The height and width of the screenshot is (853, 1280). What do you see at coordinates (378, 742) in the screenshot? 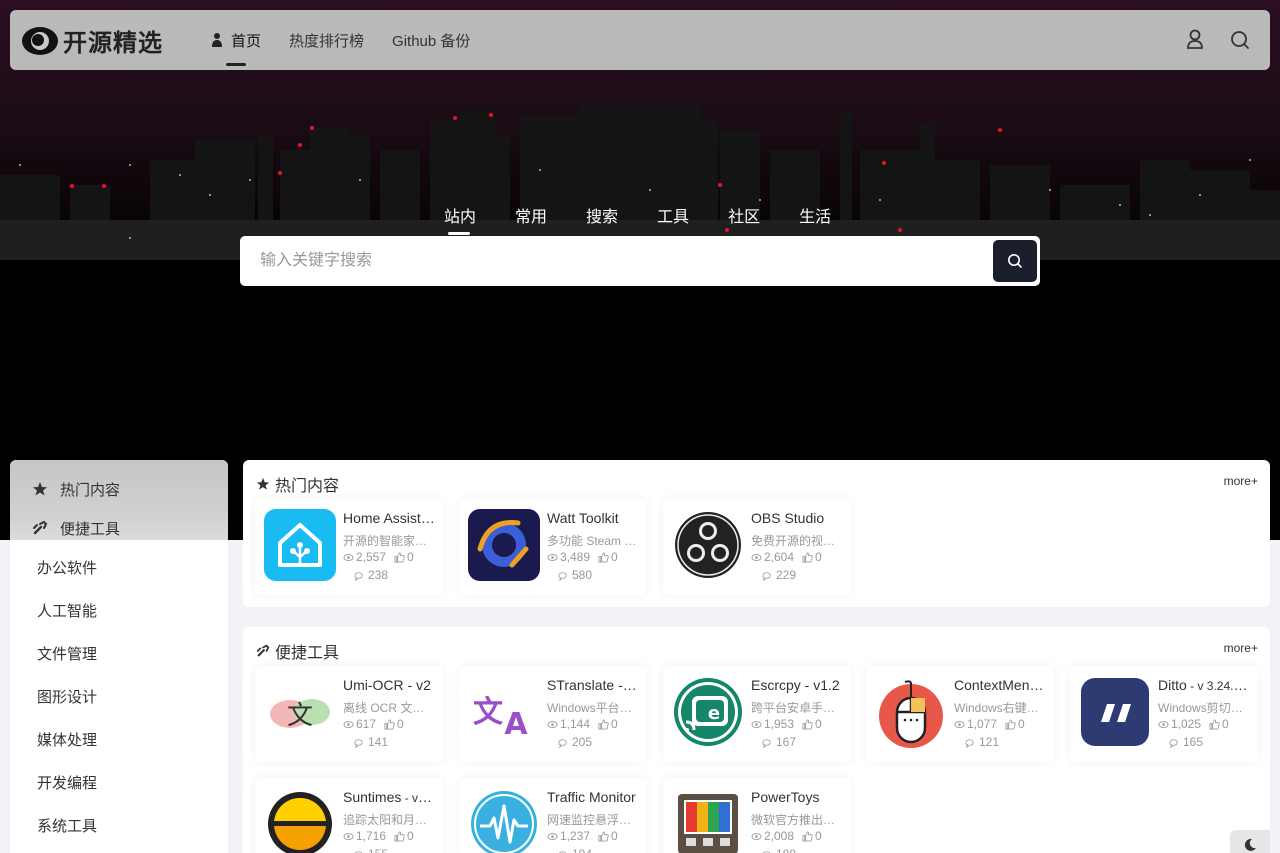
I see `comment-count: 141` at bounding box center [378, 742].